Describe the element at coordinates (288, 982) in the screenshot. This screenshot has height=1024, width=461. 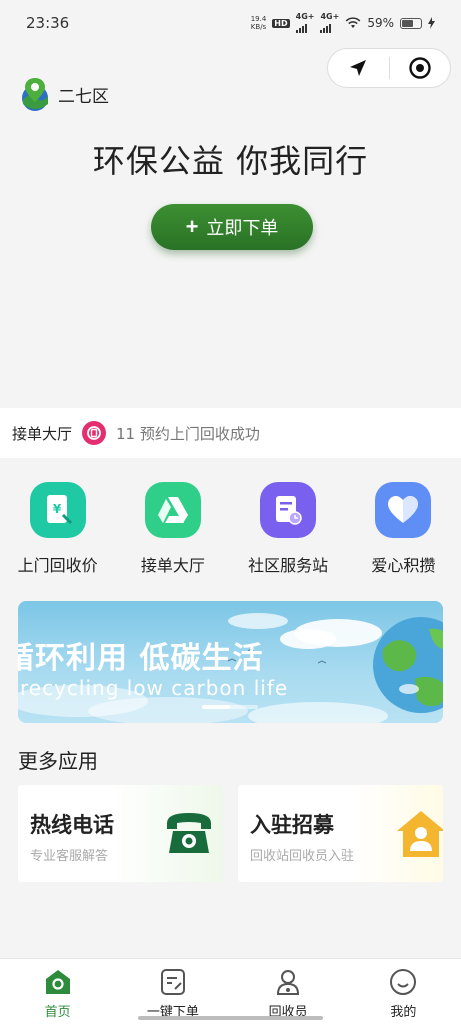
I see `recycler-icon` at that location.